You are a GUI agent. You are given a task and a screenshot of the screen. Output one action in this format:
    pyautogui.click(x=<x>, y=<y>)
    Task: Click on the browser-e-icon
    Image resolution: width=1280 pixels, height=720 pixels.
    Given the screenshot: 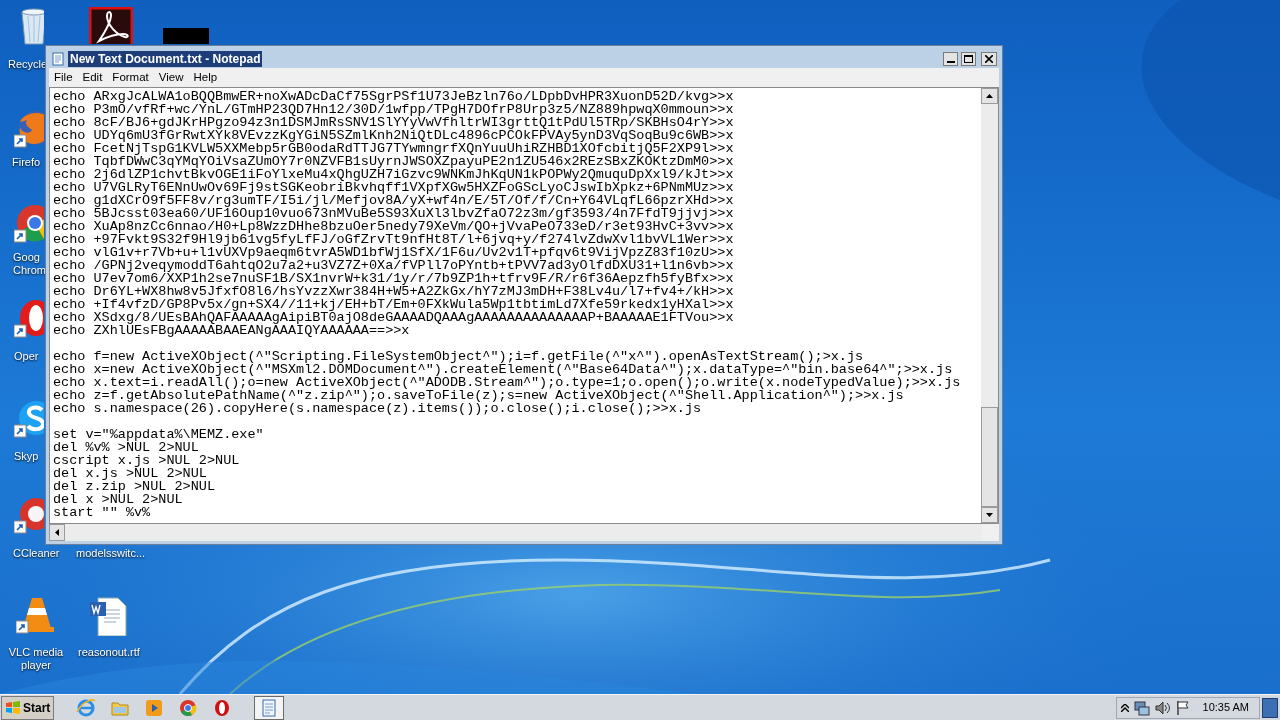 What is the action you would take?
    pyautogui.click(x=86, y=707)
    